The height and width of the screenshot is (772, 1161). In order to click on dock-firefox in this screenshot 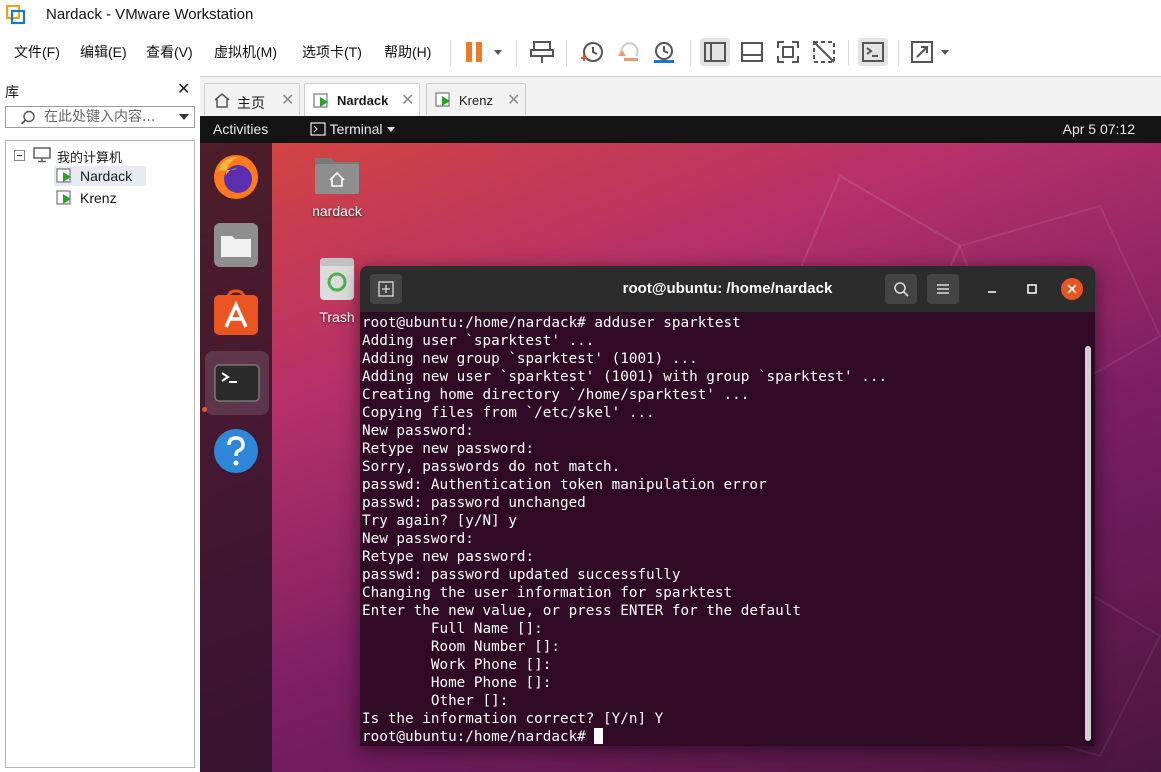, I will do `click(236, 177)`.